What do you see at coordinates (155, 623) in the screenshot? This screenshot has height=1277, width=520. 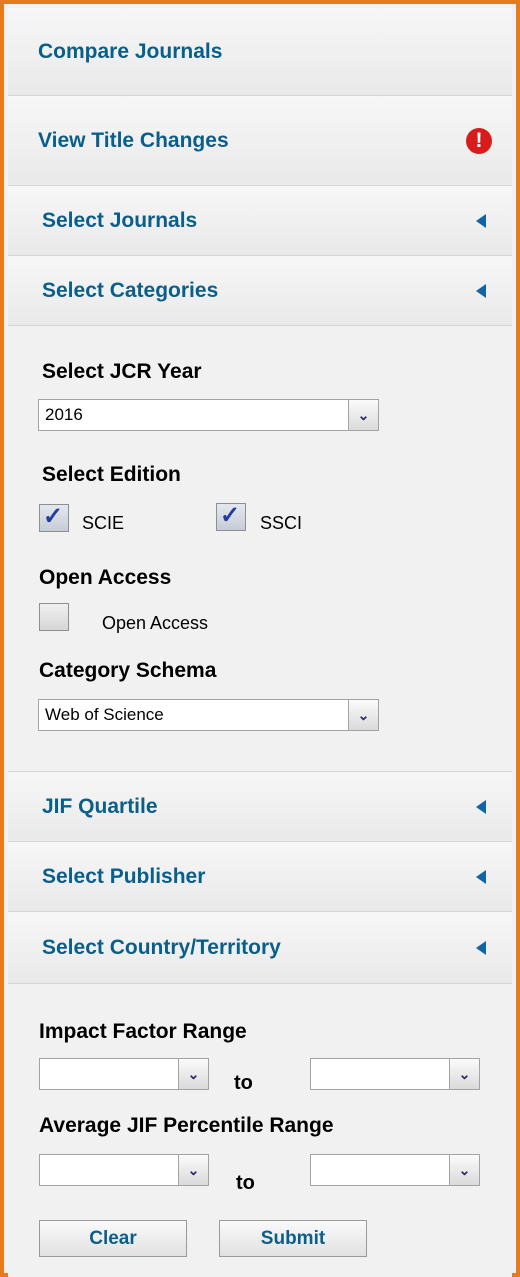 I see `open-access-option-label: Open Access` at bounding box center [155, 623].